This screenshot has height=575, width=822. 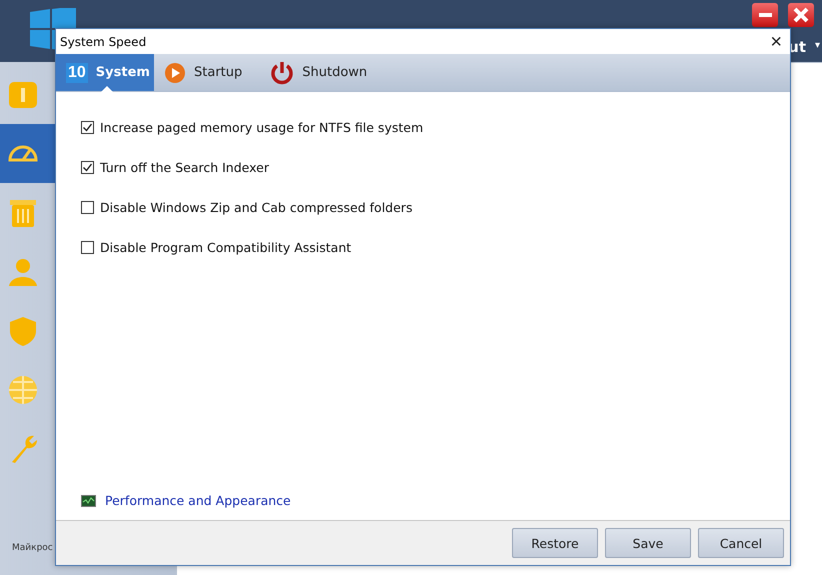 What do you see at coordinates (103, 41) in the screenshot?
I see `dialog-title: System Speed` at bounding box center [103, 41].